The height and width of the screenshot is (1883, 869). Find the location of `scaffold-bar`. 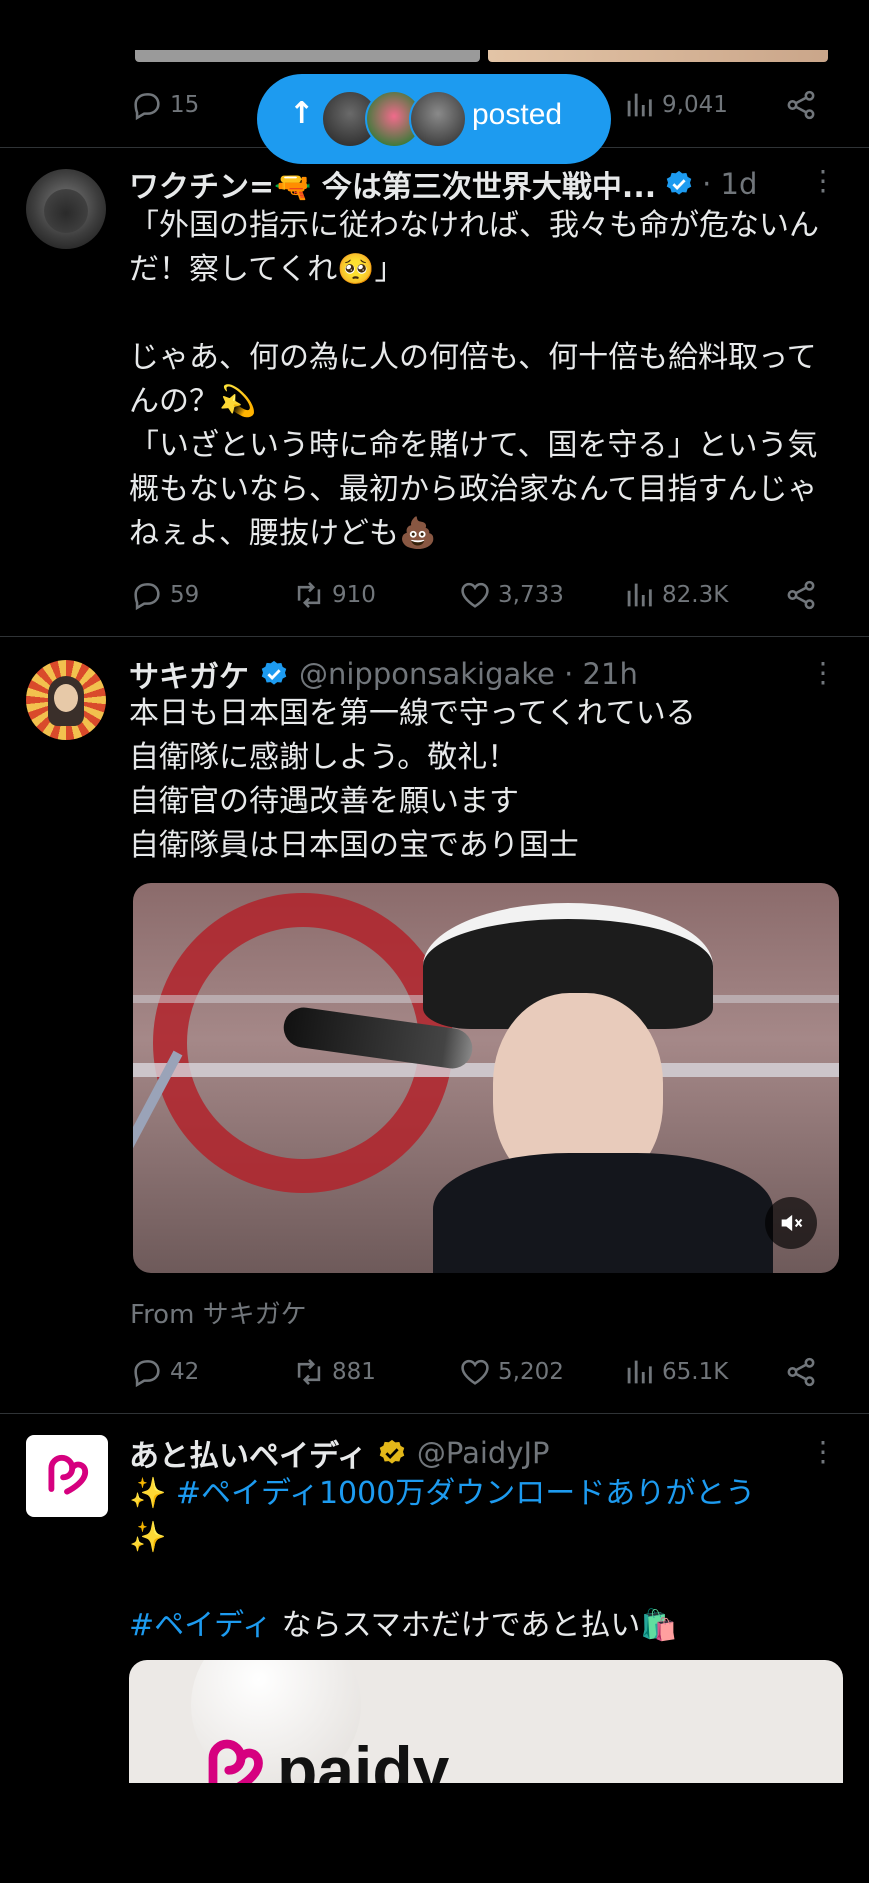

scaffold-bar is located at coordinates (486, 1070).